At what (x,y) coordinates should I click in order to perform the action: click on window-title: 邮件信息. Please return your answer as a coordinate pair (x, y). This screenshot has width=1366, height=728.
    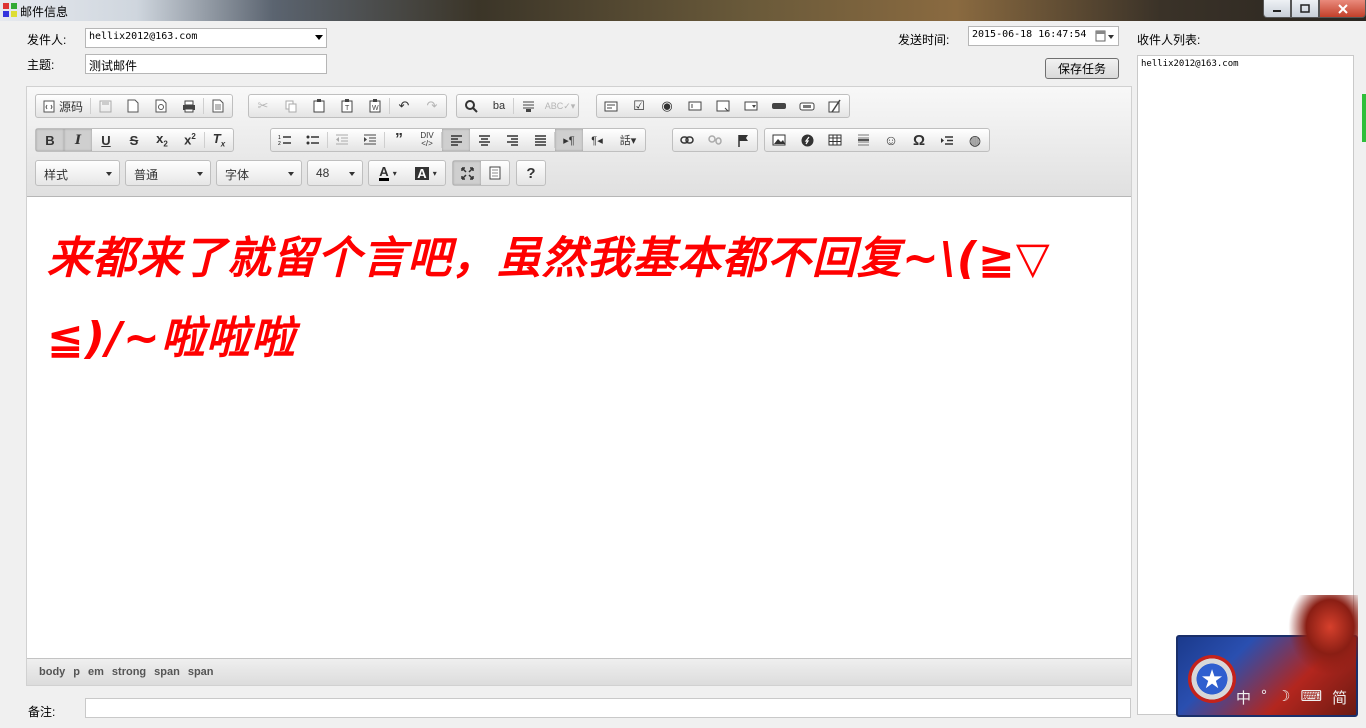
    Looking at the image, I should click on (44, 12).